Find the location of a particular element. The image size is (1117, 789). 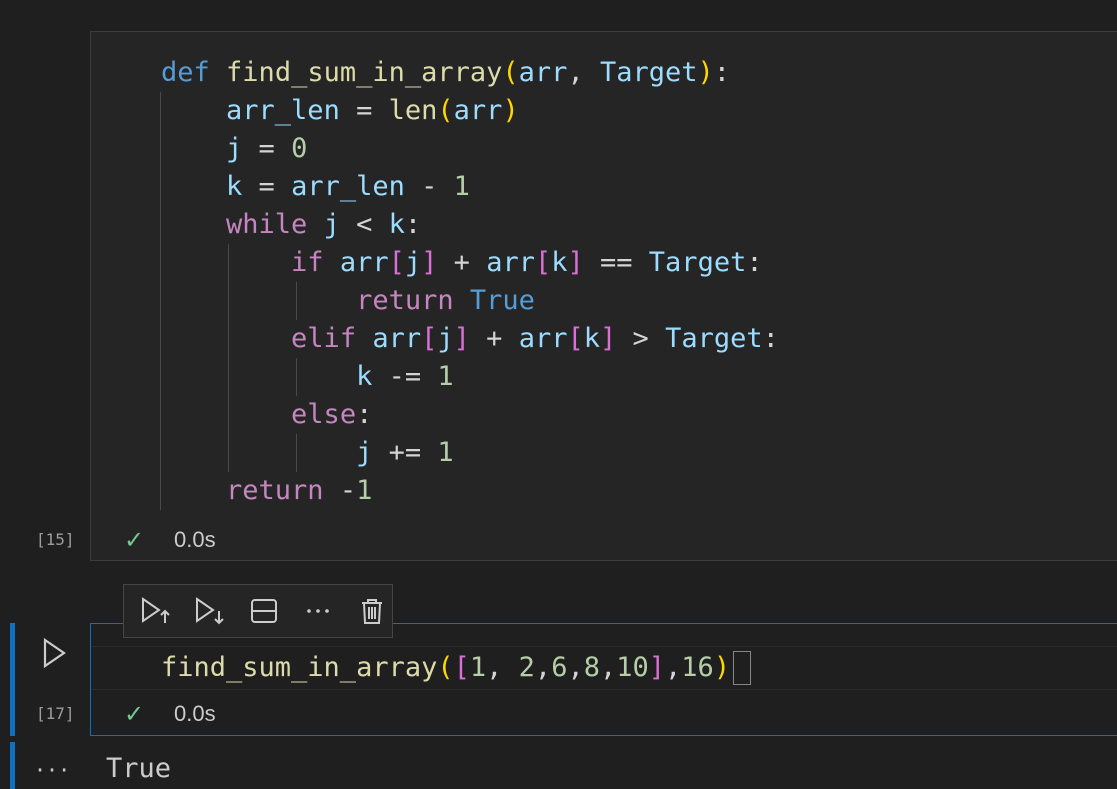

code-token: 6 is located at coordinates (559, 667).